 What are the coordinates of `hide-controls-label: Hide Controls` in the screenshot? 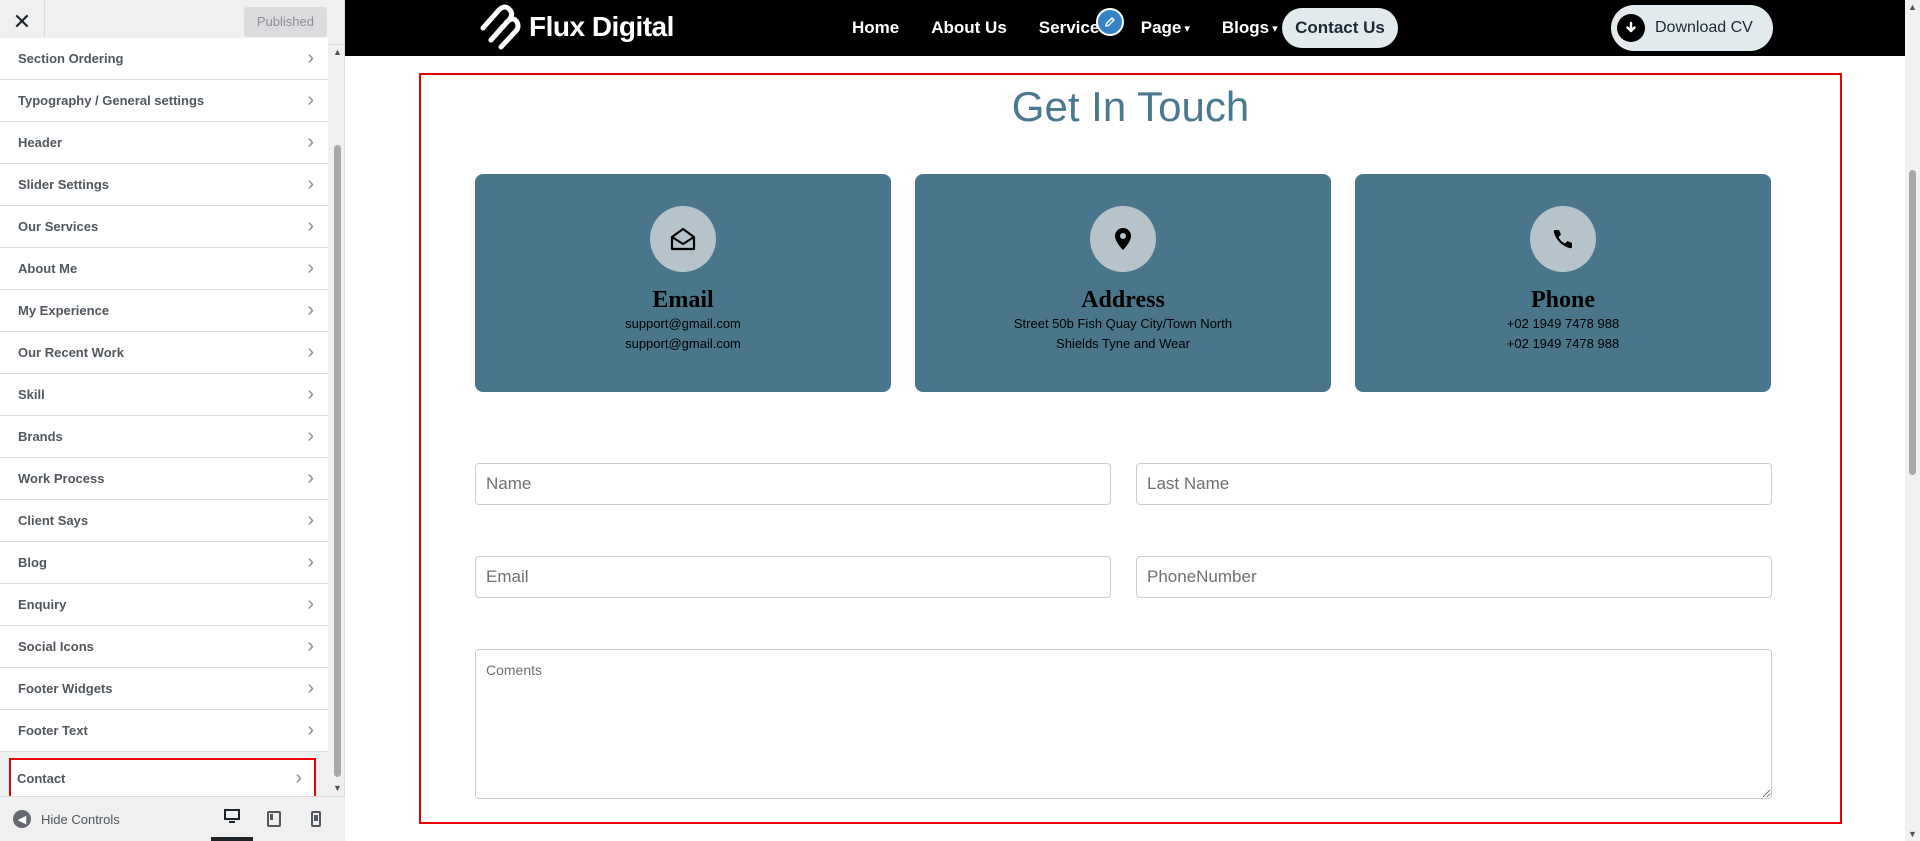 It's located at (80, 819).